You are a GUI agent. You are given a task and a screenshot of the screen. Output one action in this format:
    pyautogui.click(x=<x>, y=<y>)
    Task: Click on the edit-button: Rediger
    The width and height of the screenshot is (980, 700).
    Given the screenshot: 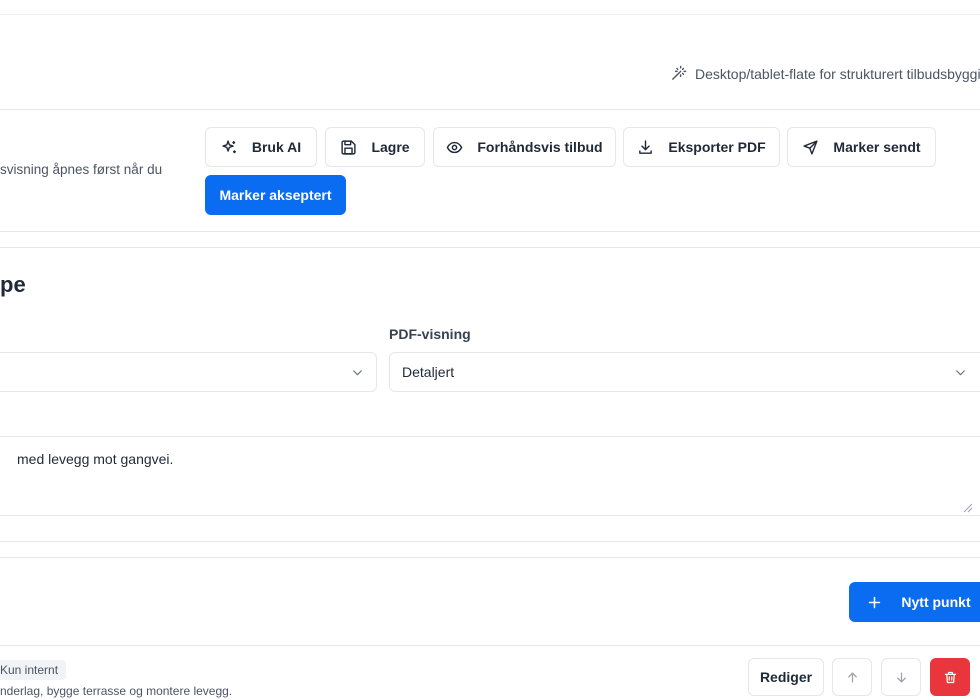 What is the action you would take?
    pyautogui.click(x=786, y=677)
    